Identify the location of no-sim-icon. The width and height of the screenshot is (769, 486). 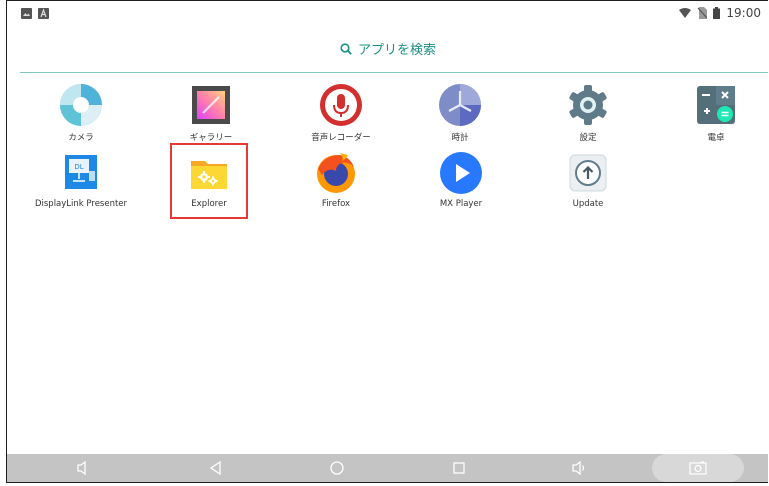
(702, 13).